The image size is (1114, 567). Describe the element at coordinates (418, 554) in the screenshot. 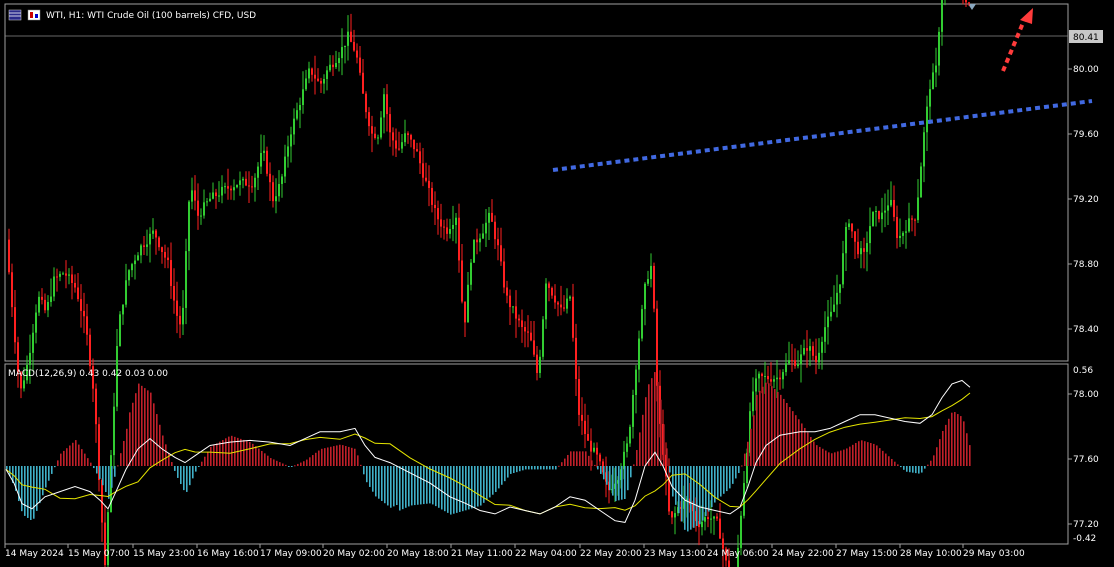

I see `x-tick-label: 20 May 18:00` at that location.